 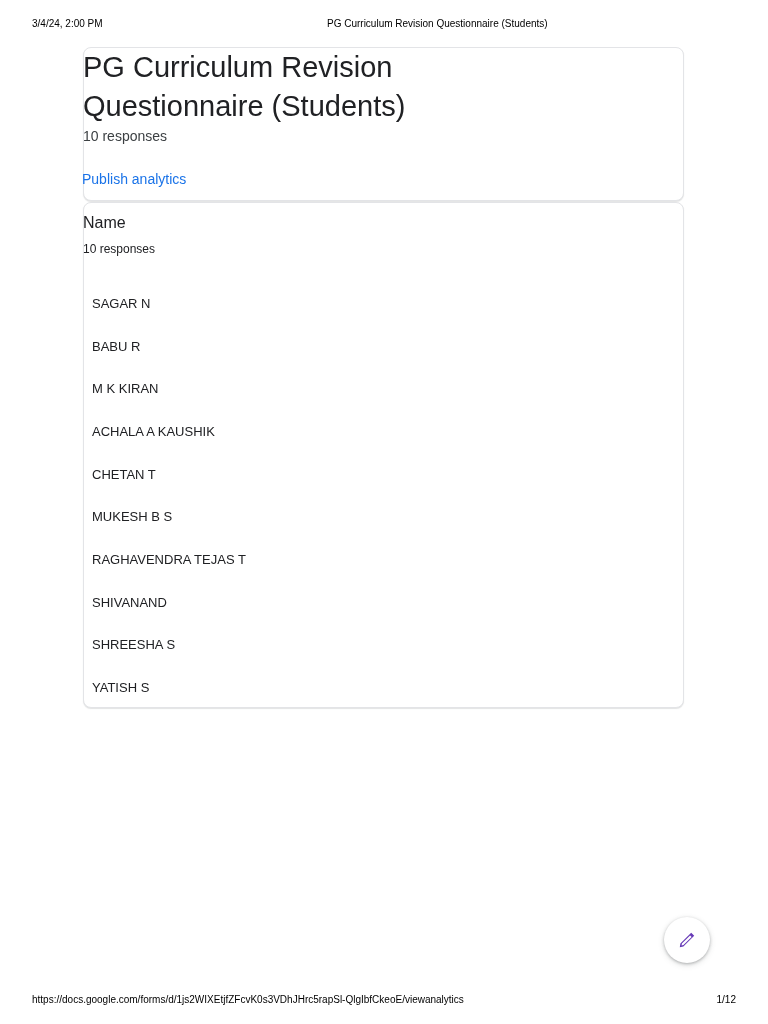 I want to click on response-text: SHREESHA S, so click(x=134, y=645).